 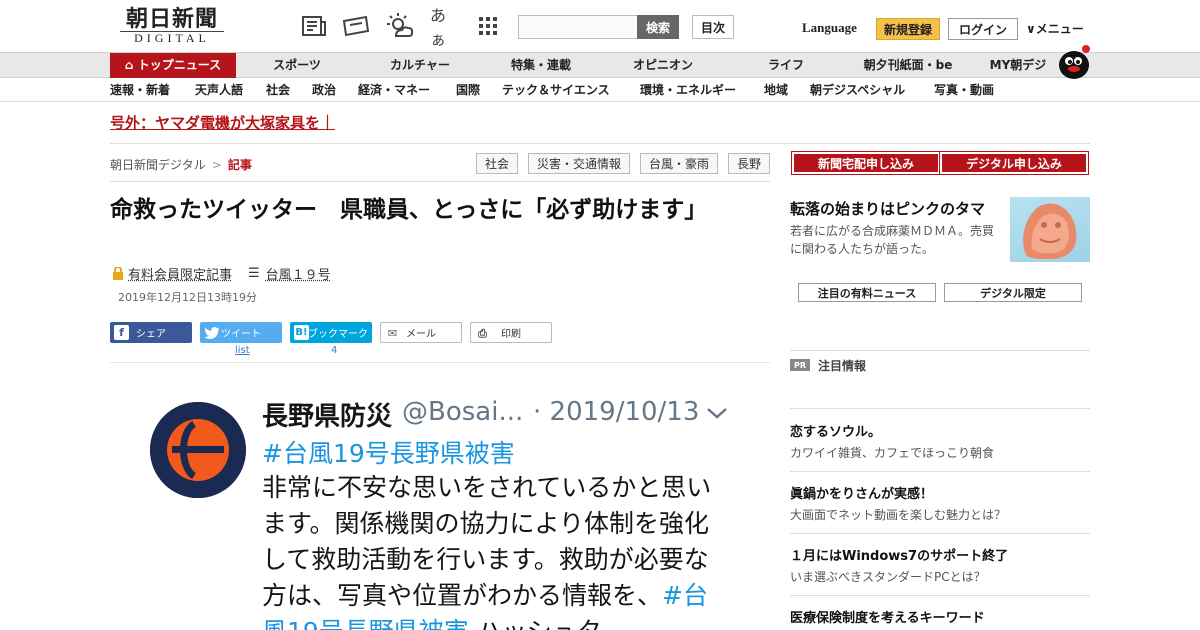 What do you see at coordinates (324, 89) in the screenshot?
I see `subnav-item-politics: 政治` at bounding box center [324, 89].